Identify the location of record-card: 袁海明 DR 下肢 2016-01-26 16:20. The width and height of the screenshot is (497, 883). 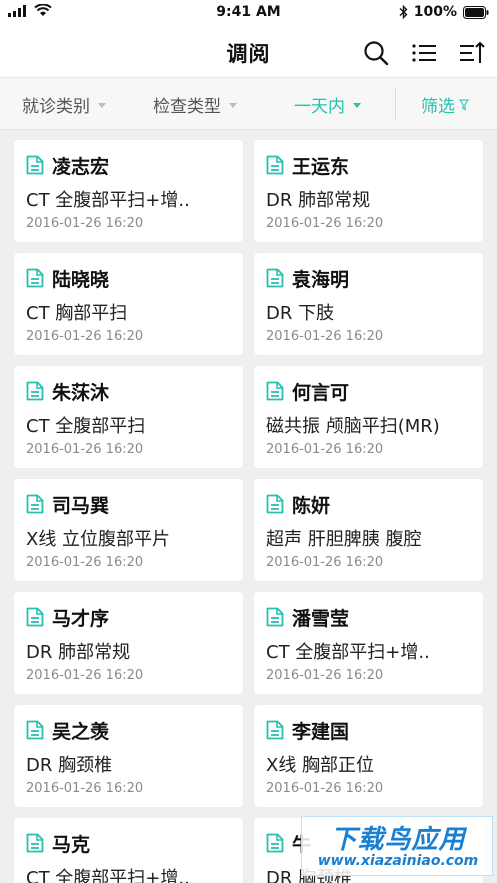
(368, 304).